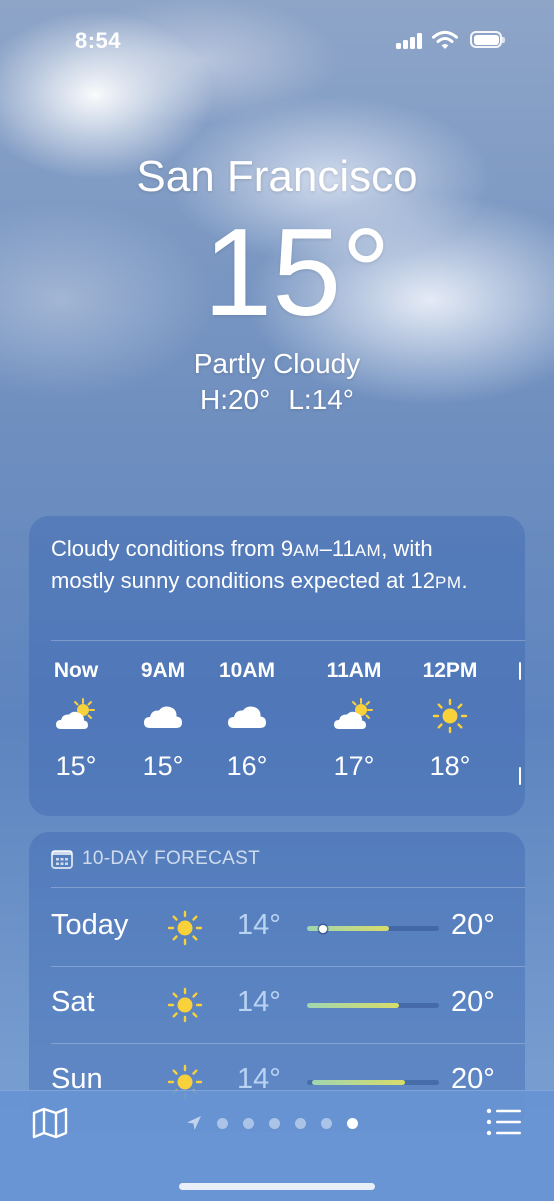  Describe the element at coordinates (194, 1123) in the screenshot. I see `location-arrow-icon` at that location.